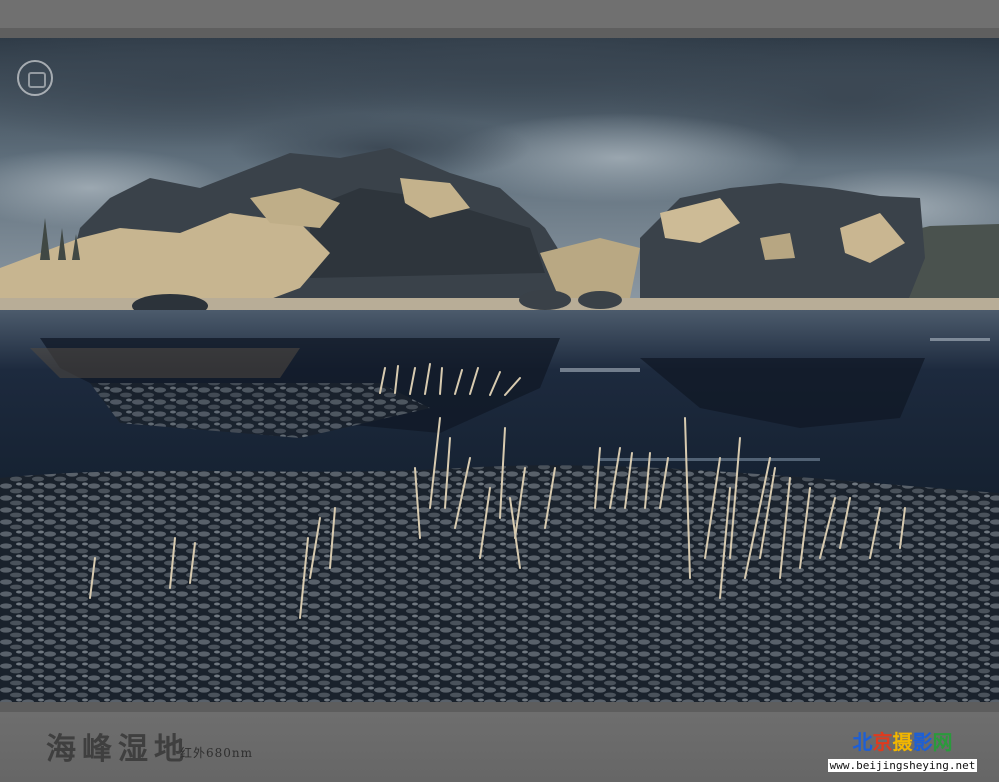 Image resolution: width=999 pixels, height=782 pixels. I want to click on brand-url: www.beijingsheying.net, so click(902, 765).